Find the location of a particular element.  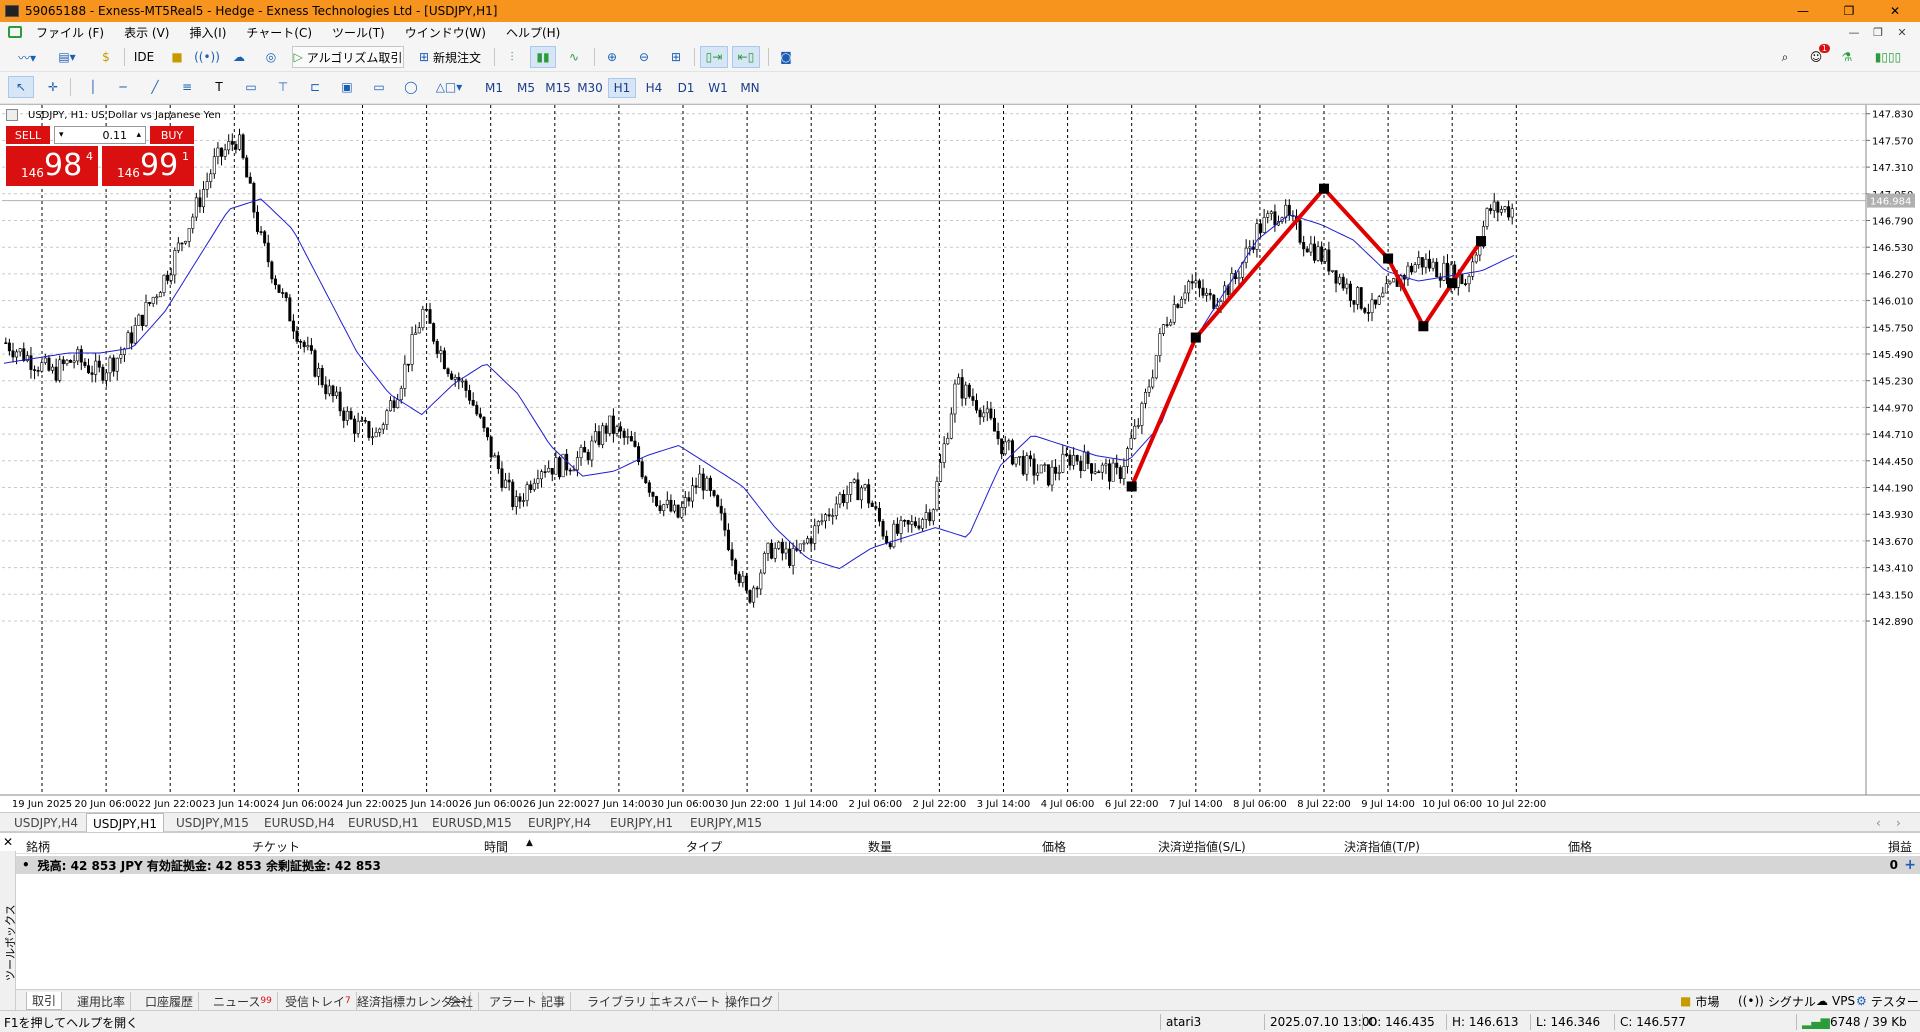

sell-button: SELL is located at coordinates (28, 135).